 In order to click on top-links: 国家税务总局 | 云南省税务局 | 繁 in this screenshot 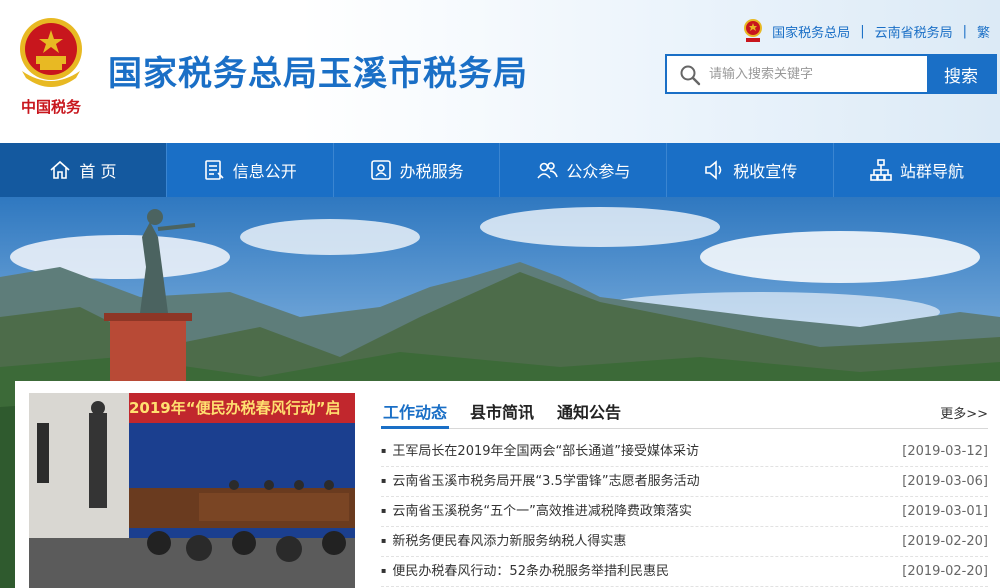, I will do `click(866, 31)`.